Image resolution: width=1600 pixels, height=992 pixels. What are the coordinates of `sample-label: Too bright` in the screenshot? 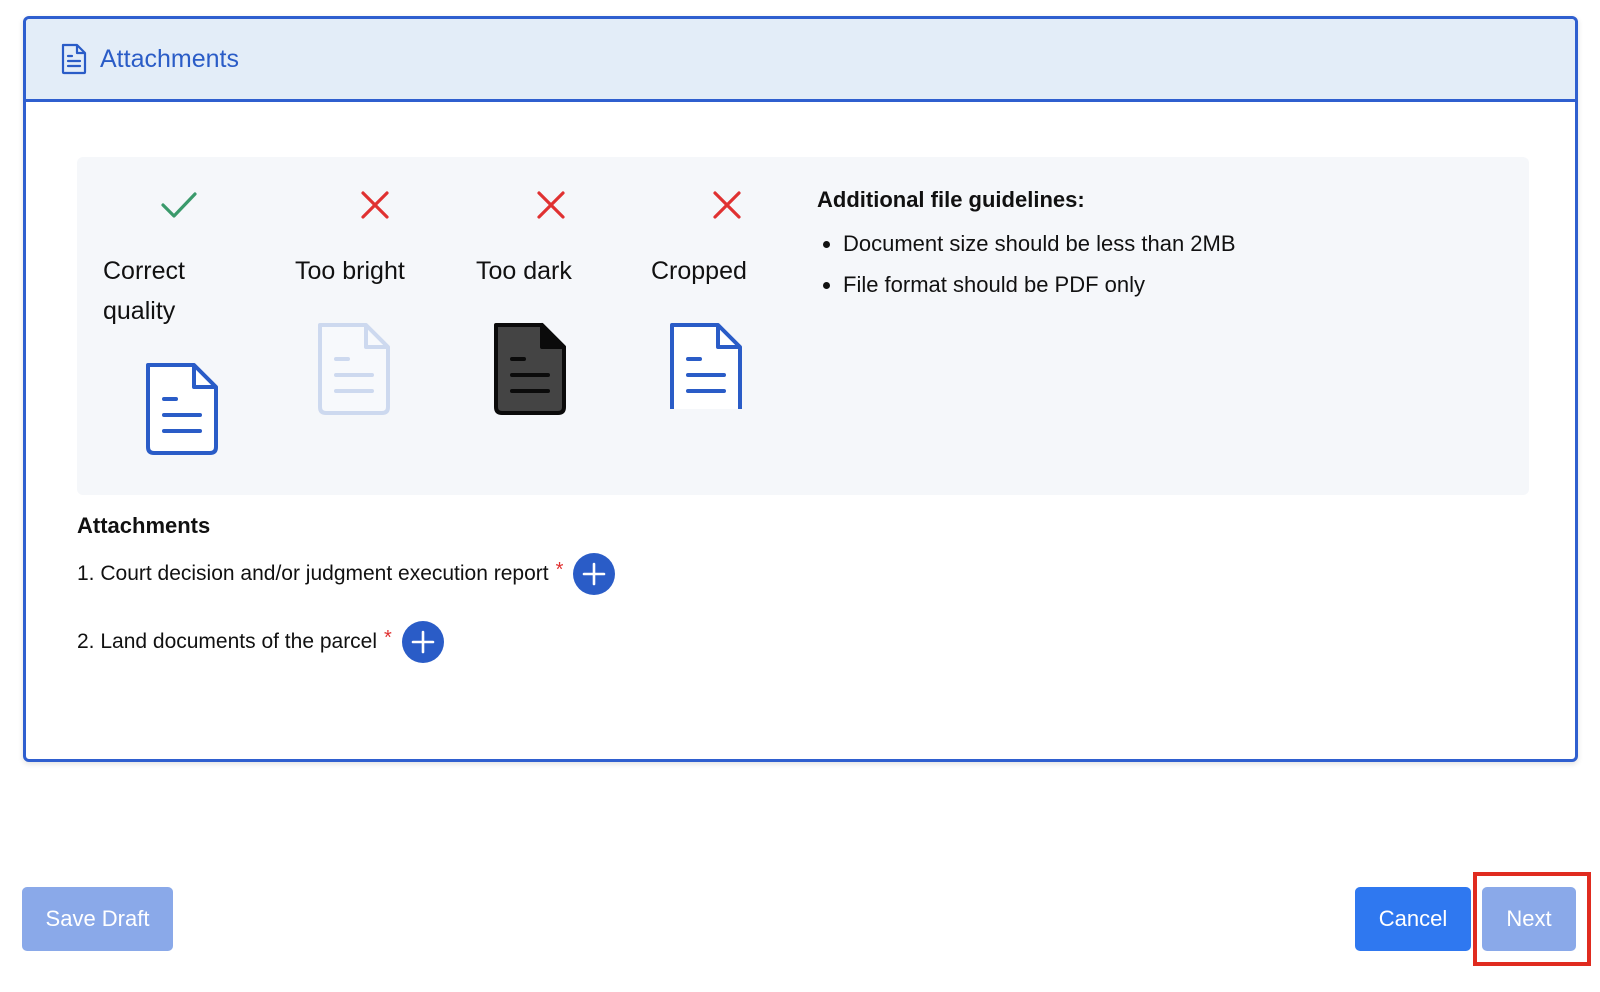 It's located at (350, 271).